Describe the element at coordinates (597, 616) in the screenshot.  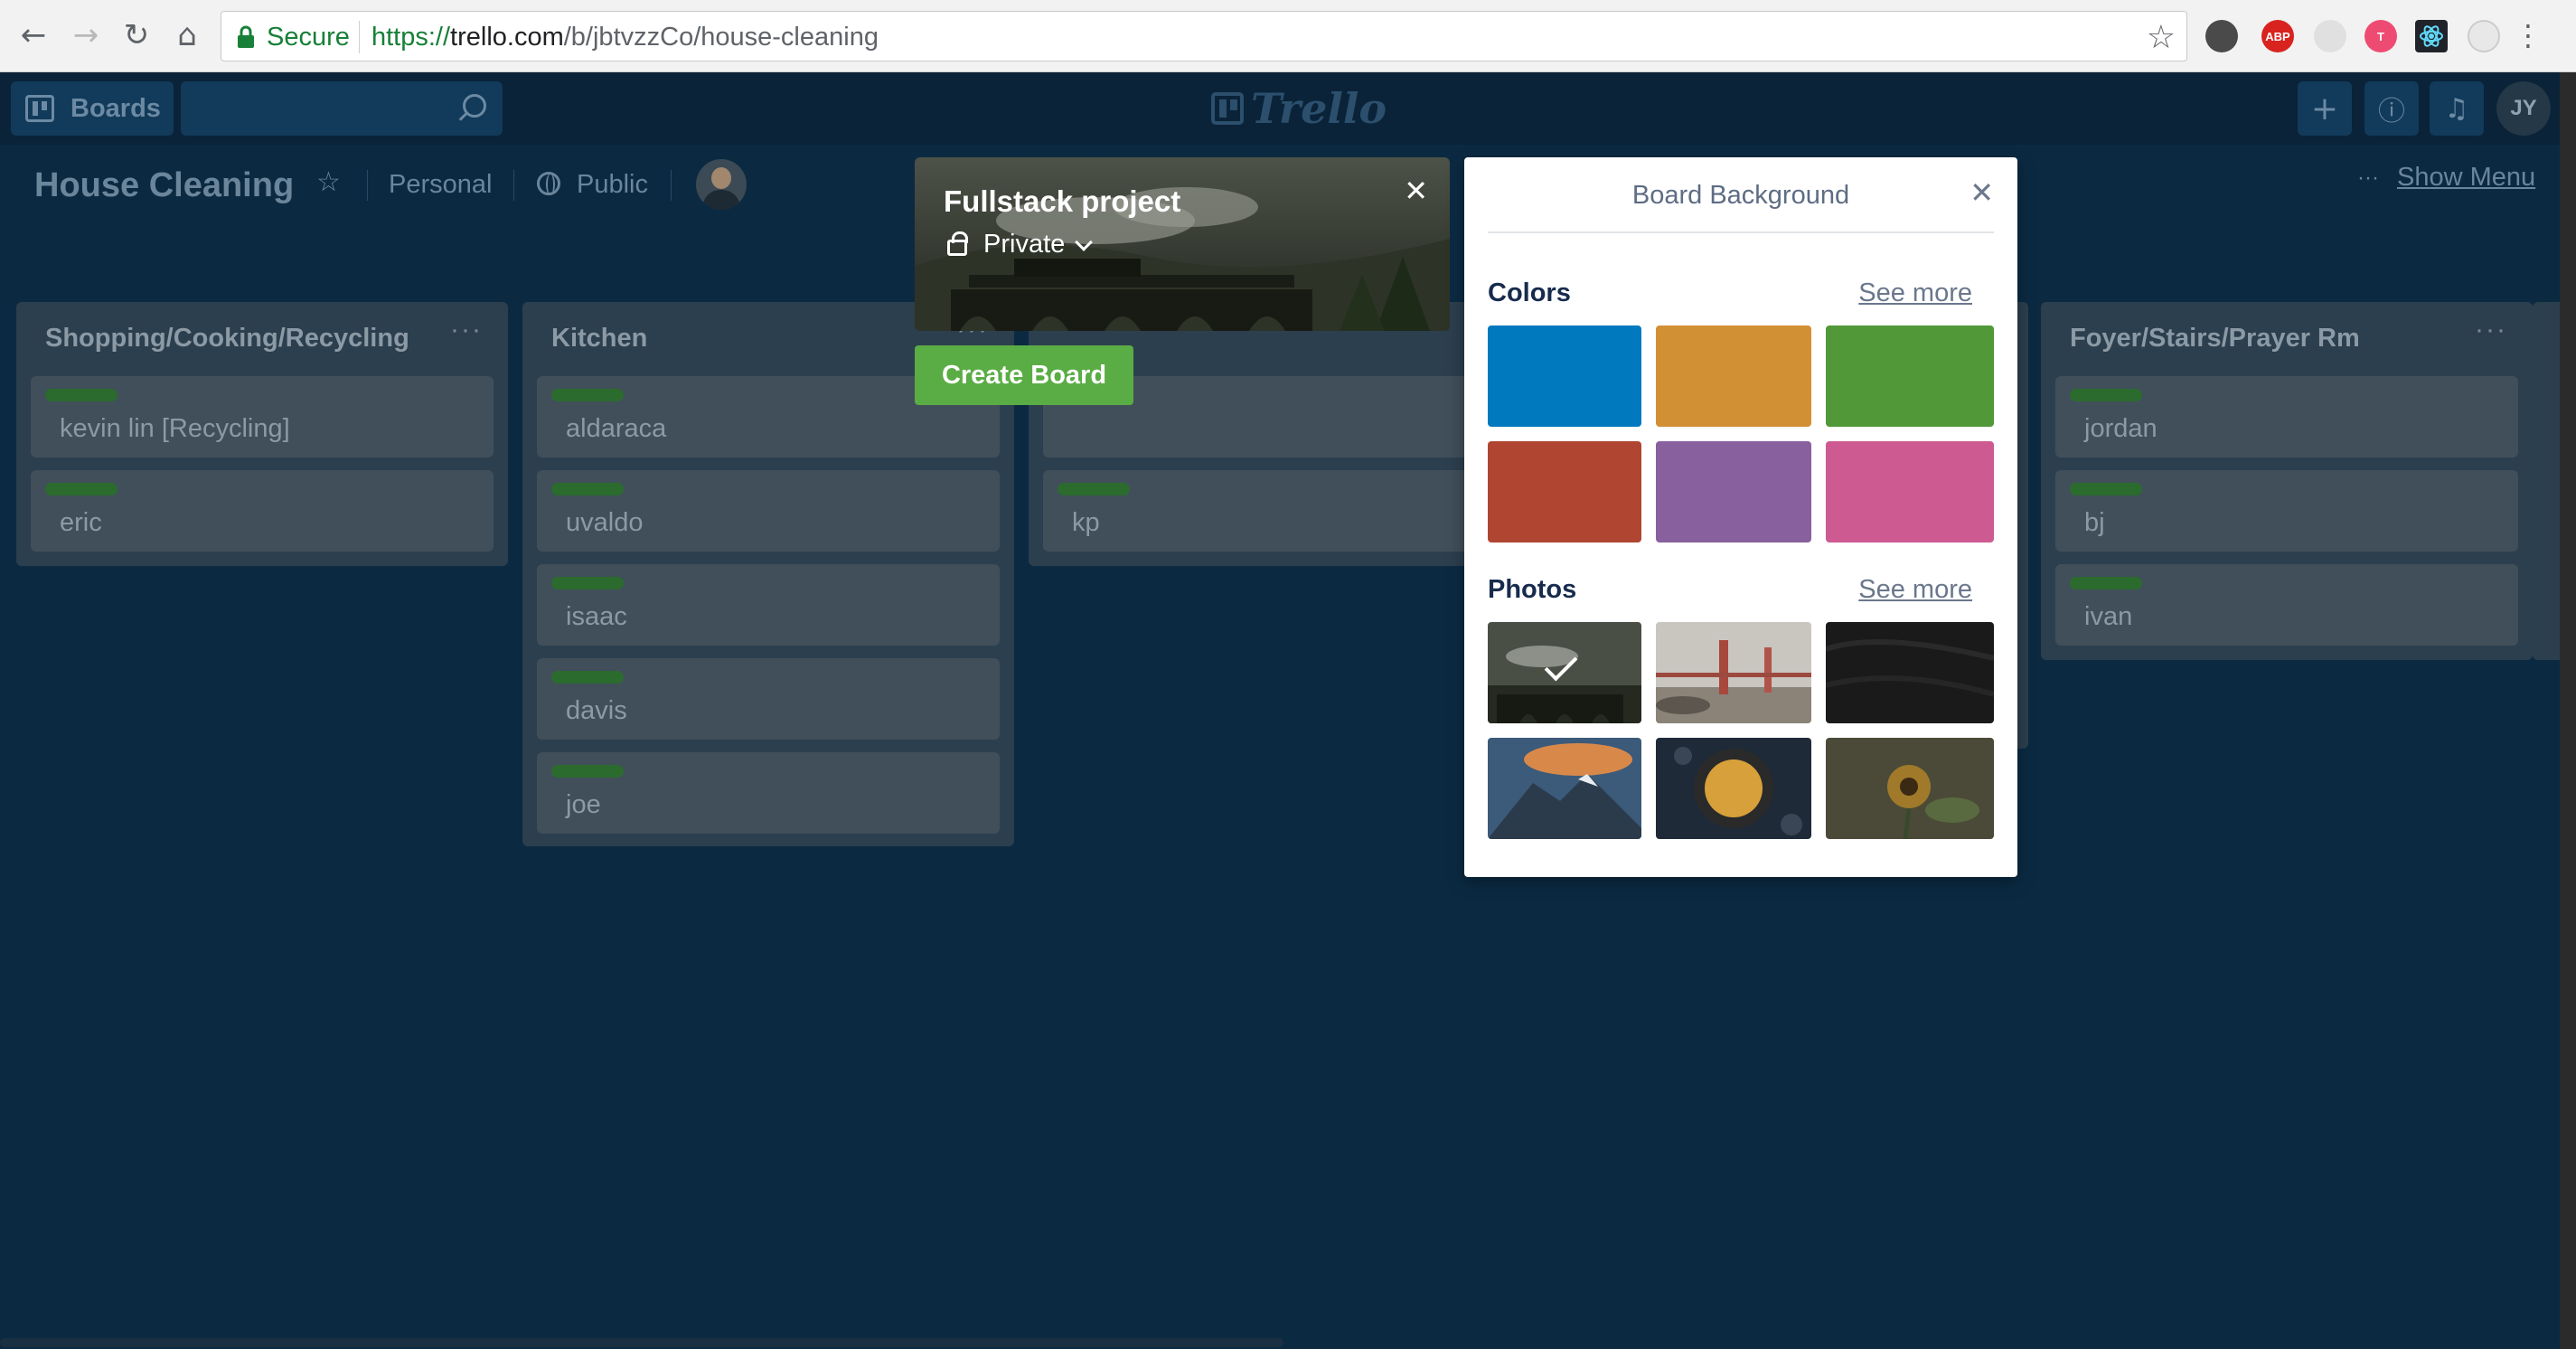
I see `card-title: isaac` at that location.